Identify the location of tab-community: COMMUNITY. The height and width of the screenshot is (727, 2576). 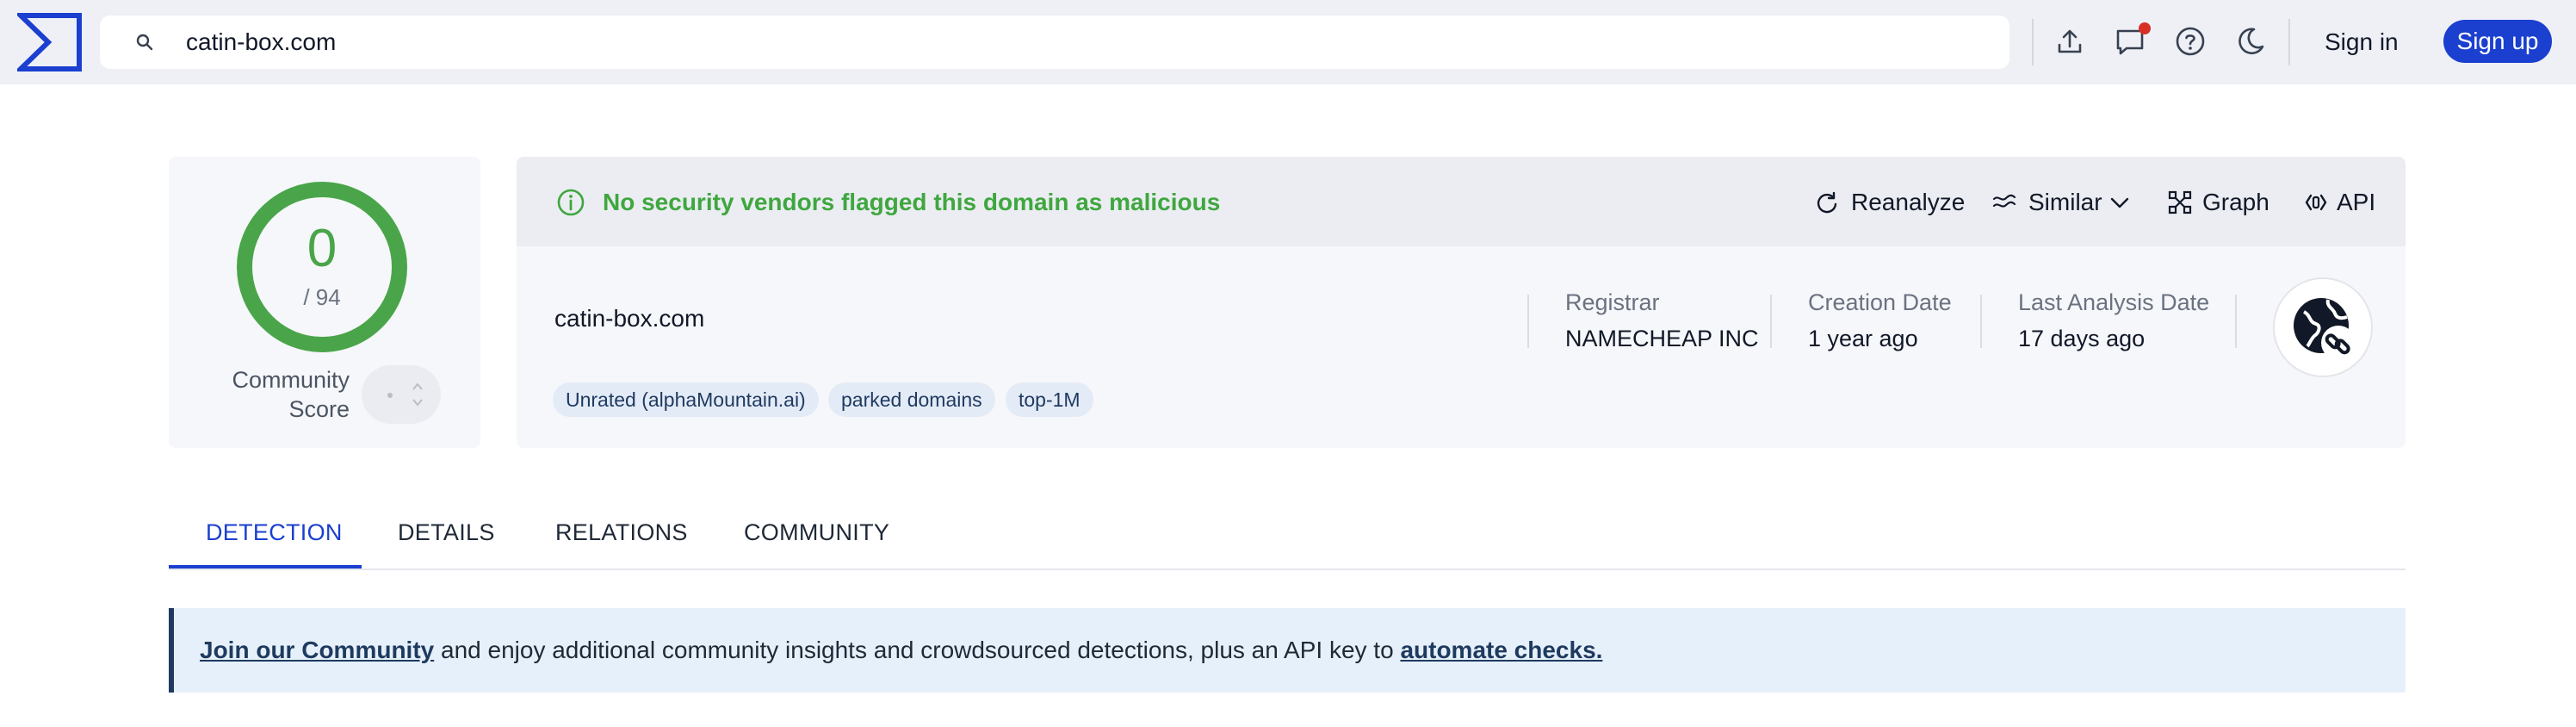
(816, 532).